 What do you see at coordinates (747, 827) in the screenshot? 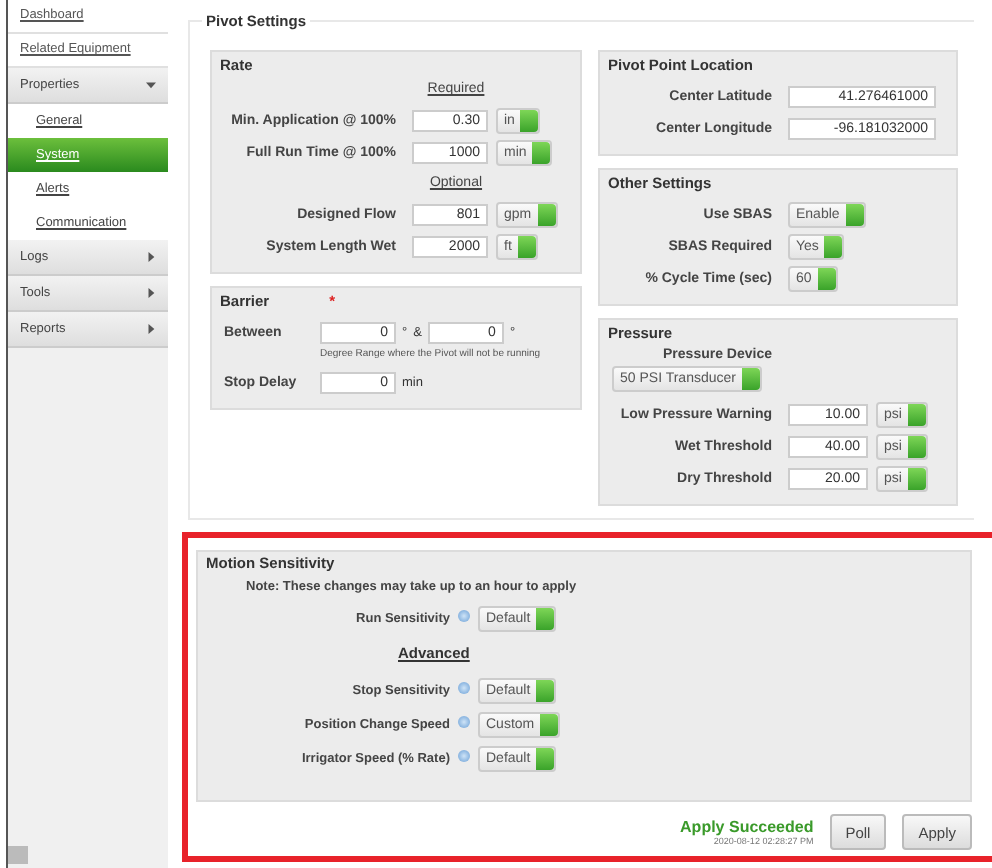
I see `status-text: Apply Succeeded` at bounding box center [747, 827].